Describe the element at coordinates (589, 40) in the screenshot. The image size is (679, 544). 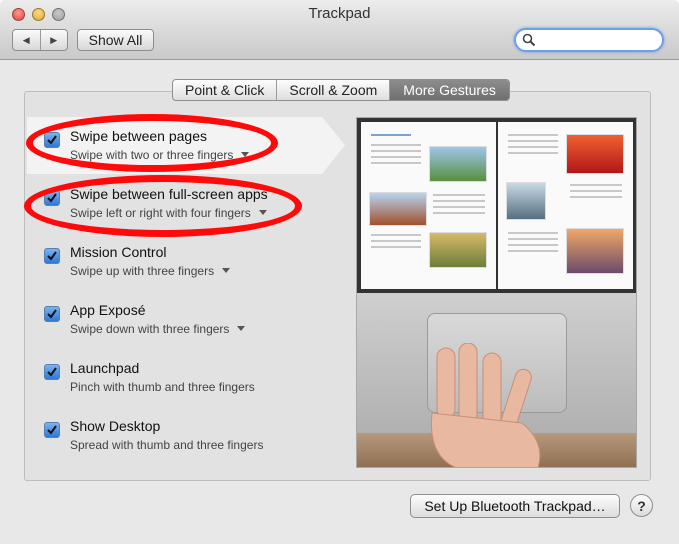
I see `search-field` at that location.